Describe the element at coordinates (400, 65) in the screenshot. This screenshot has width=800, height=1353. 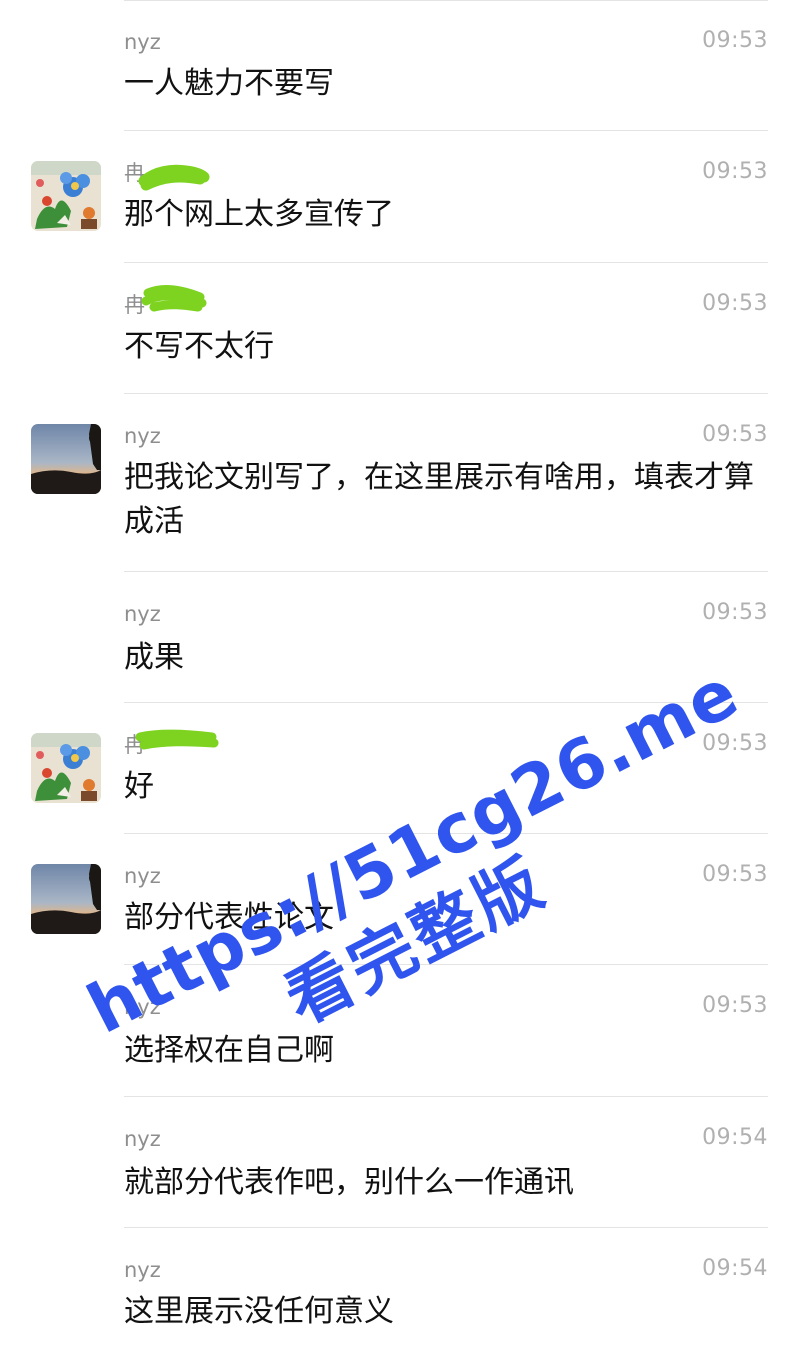
I see `message-item: nyz 09:53 一人魅力不要写` at that location.